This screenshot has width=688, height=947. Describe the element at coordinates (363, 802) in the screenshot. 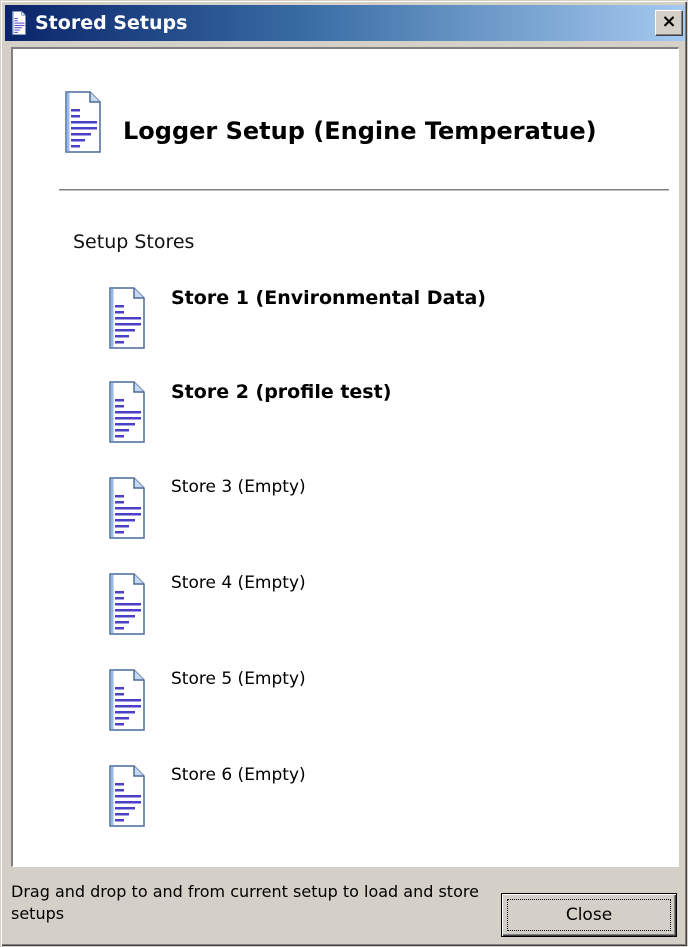

I see `store-item: Store 6 (Empty)` at that location.